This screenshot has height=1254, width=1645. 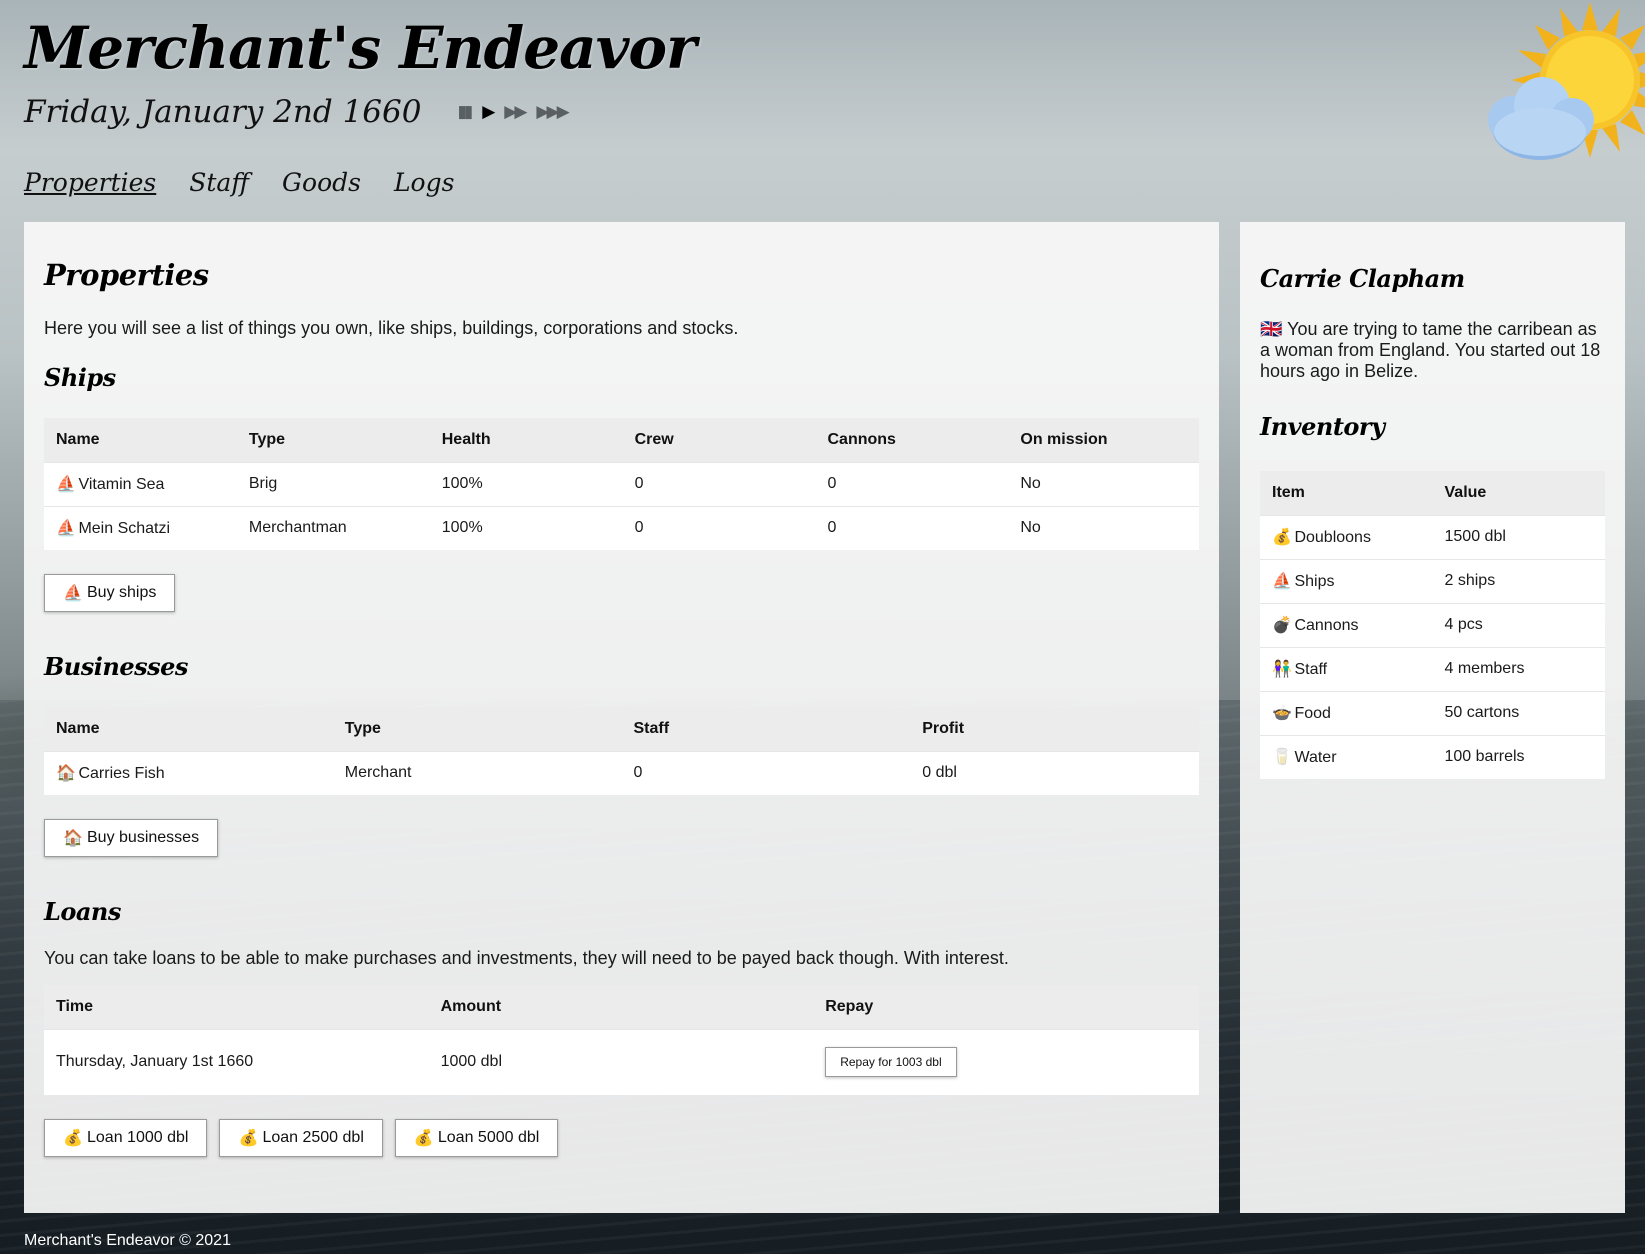 What do you see at coordinates (1362, 278) in the screenshot?
I see `player-name: Carrie Clapham` at bounding box center [1362, 278].